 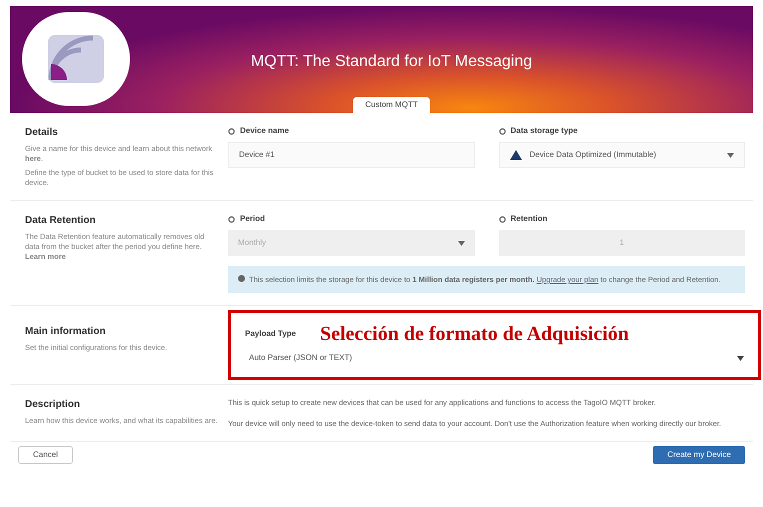 I want to click on annotation-text: Selección de formato de Adquisición, so click(x=474, y=334).